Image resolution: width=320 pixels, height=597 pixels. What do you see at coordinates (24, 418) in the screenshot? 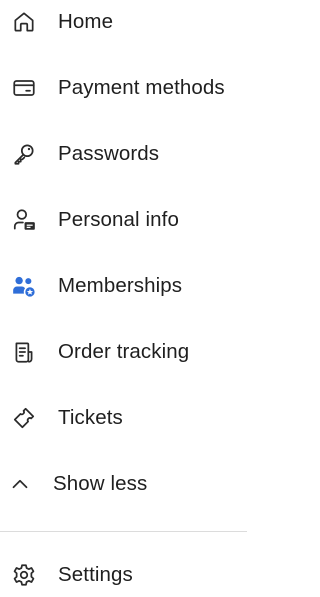
I see `ticket-icon` at bounding box center [24, 418].